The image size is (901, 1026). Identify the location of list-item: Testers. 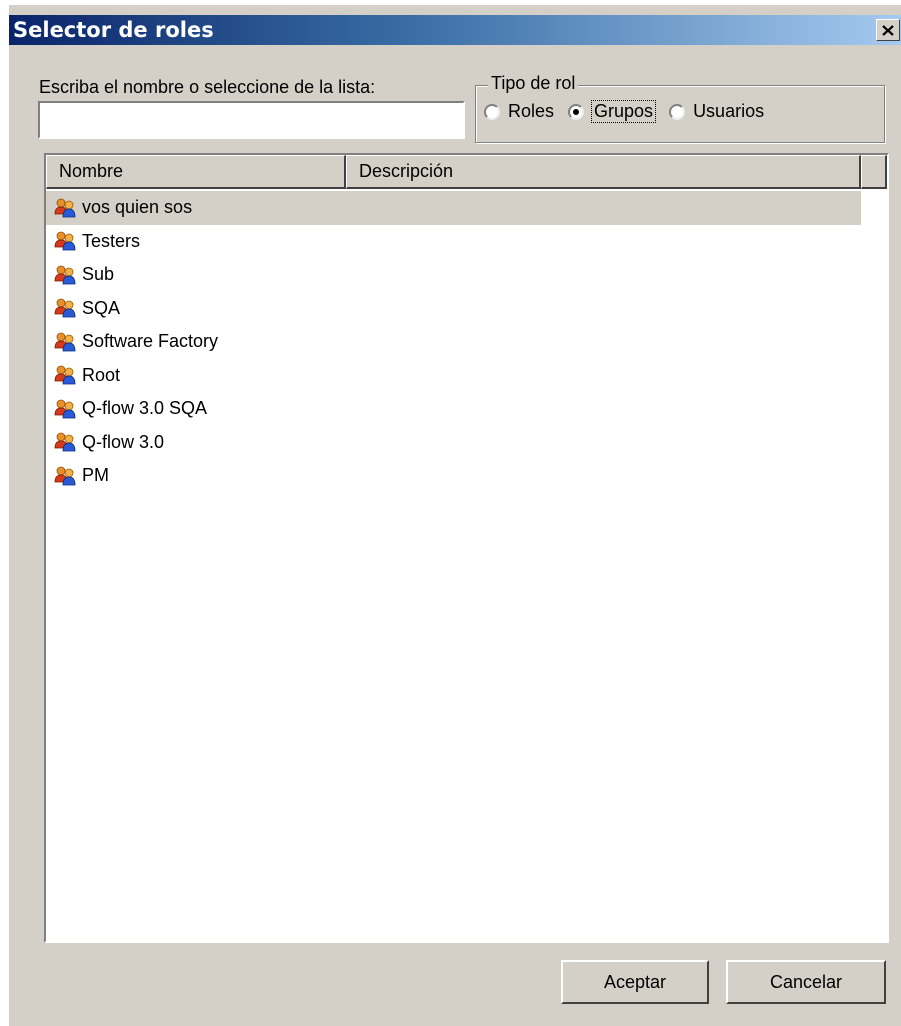
(453, 242).